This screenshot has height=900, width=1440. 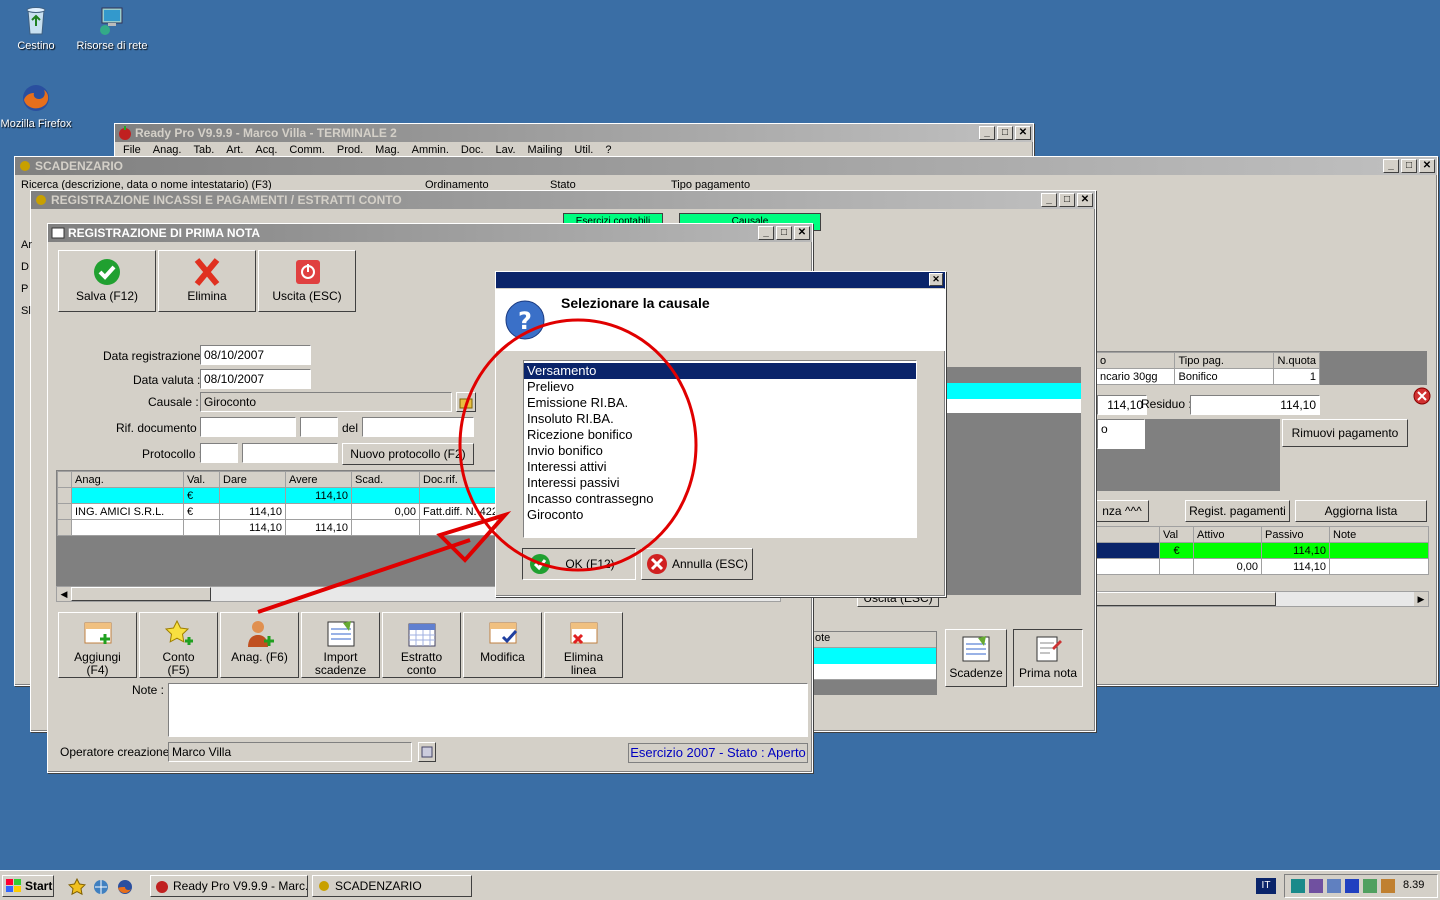 I want to click on language-indicator: IT, so click(x=1266, y=886).